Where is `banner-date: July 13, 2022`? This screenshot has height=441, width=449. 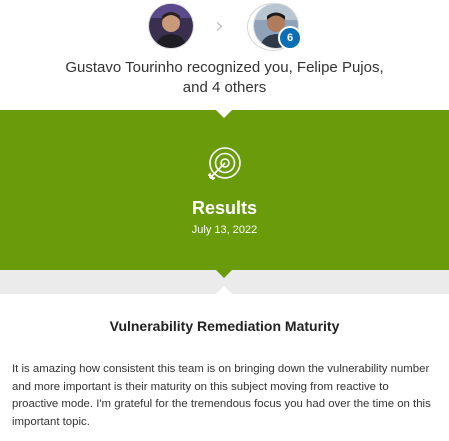 banner-date: July 13, 2022 is located at coordinates (224, 230).